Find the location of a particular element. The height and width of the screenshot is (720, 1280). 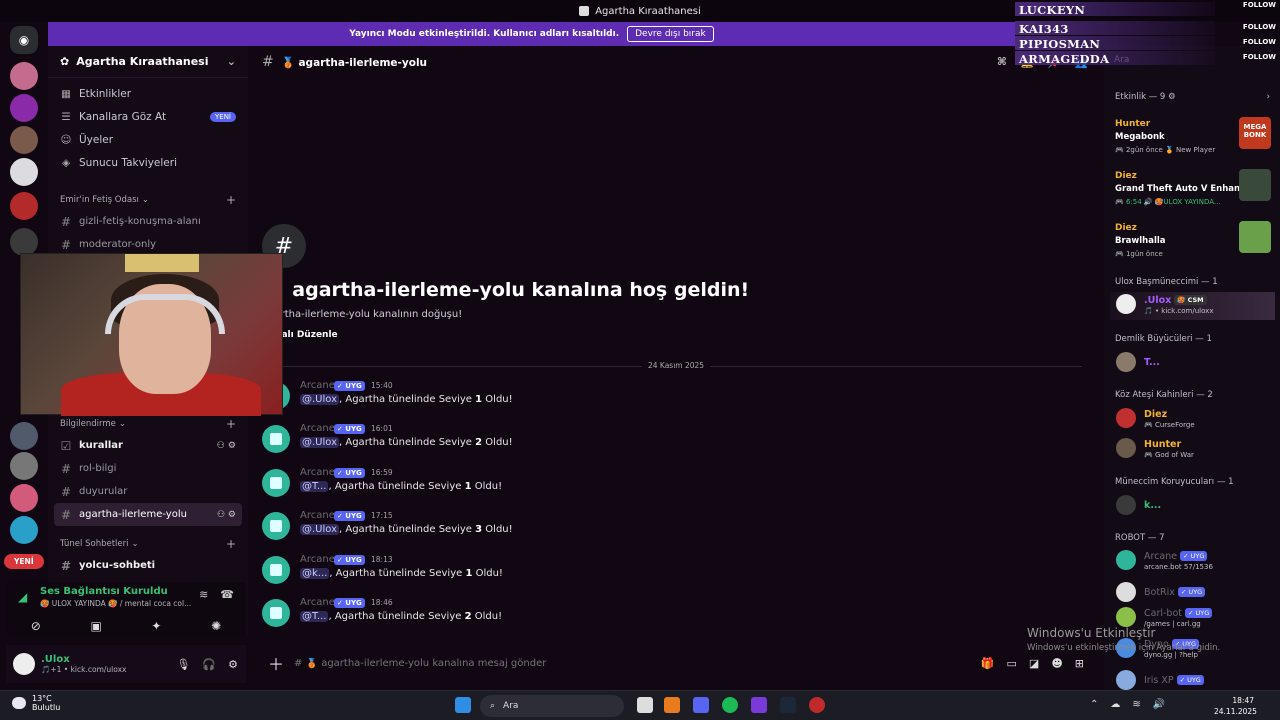

settings-gear-icon: ⚙ is located at coordinates (233, 664).